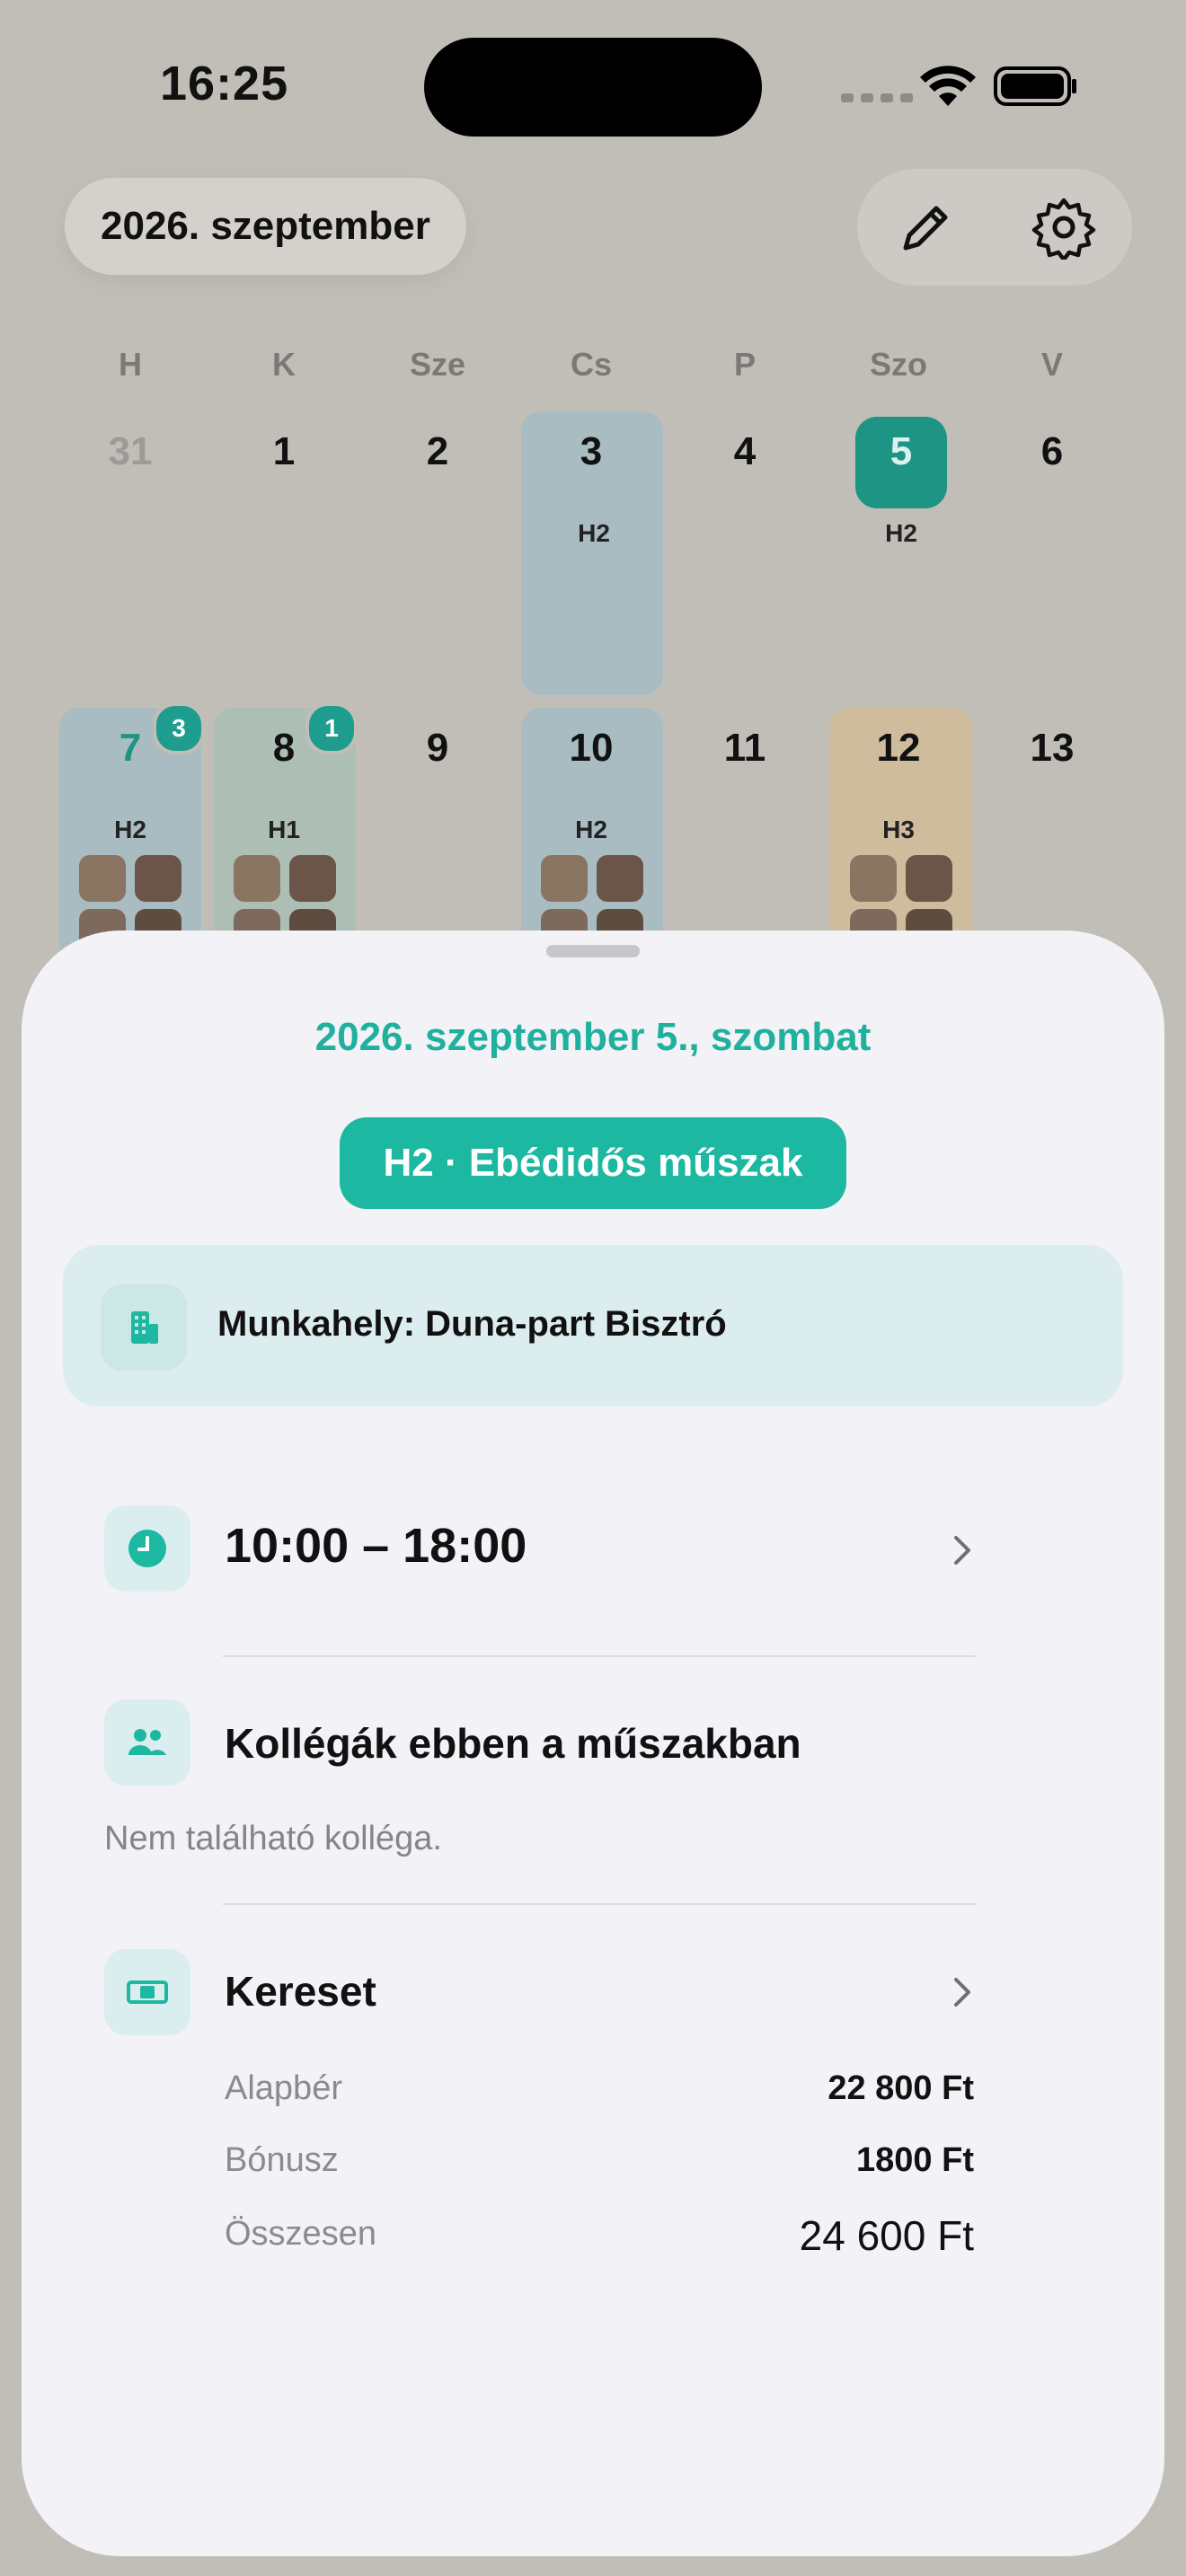 Image resolution: width=1186 pixels, height=2576 pixels. What do you see at coordinates (224, 83) in the screenshot?
I see `status-time: 16:25` at bounding box center [224, 83].